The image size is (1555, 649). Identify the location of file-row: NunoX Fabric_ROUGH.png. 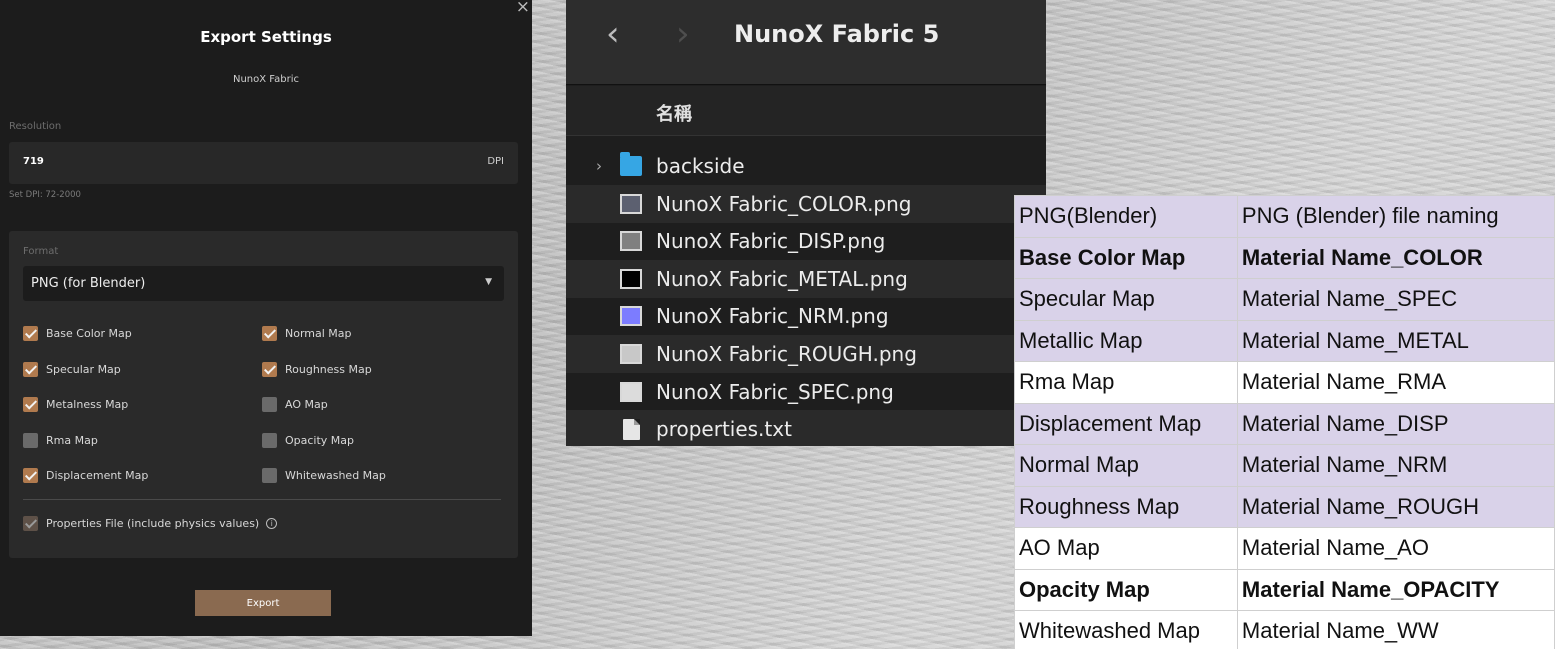
(806, 354).